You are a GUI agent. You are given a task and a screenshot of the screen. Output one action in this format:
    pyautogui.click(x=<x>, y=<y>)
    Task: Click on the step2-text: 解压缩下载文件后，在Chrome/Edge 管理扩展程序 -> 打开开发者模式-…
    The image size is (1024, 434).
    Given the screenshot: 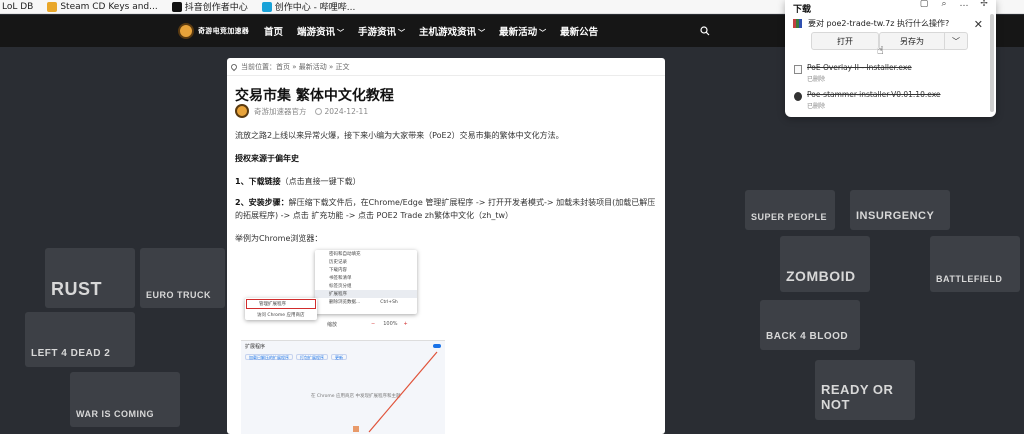 What is the action you would take?
    pyautogui.click(x=445, y=209)
    